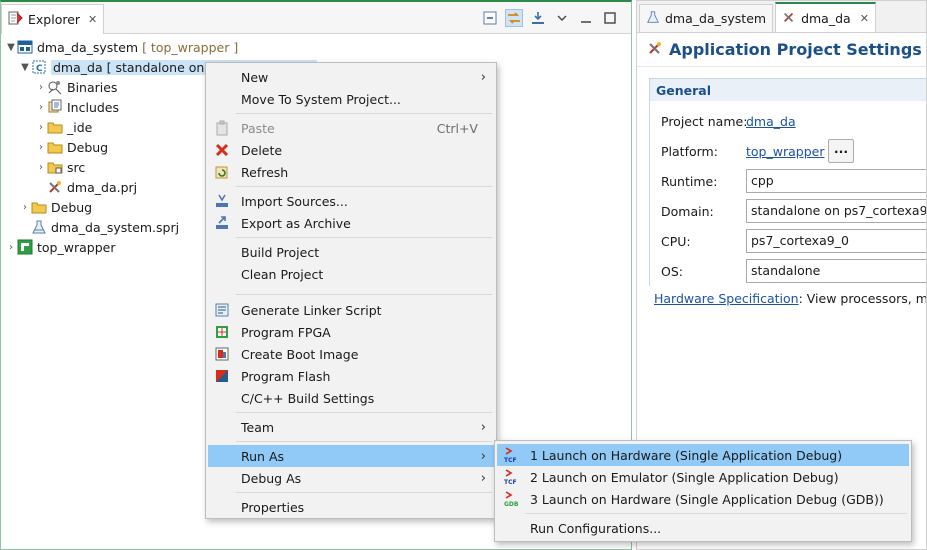 This screenshot has height=550, width=927. Describe the element at coordinates (610, 18) in the screenshot. I see `maximize-icon` at that location.